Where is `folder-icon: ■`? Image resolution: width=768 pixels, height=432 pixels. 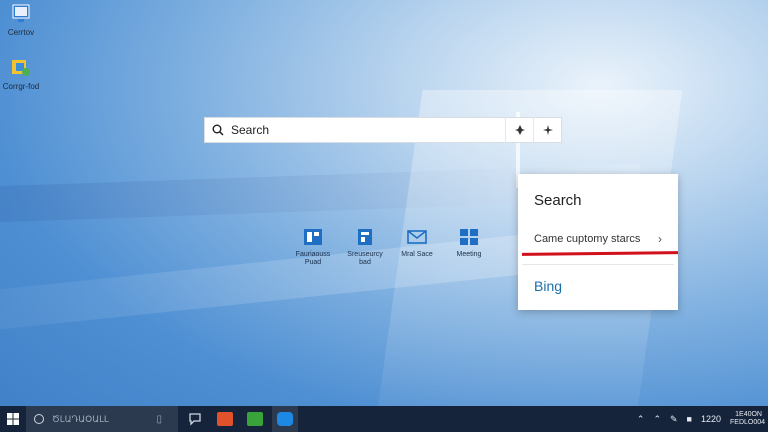
folder-icon: ■ is located at coordinates (689, 419).